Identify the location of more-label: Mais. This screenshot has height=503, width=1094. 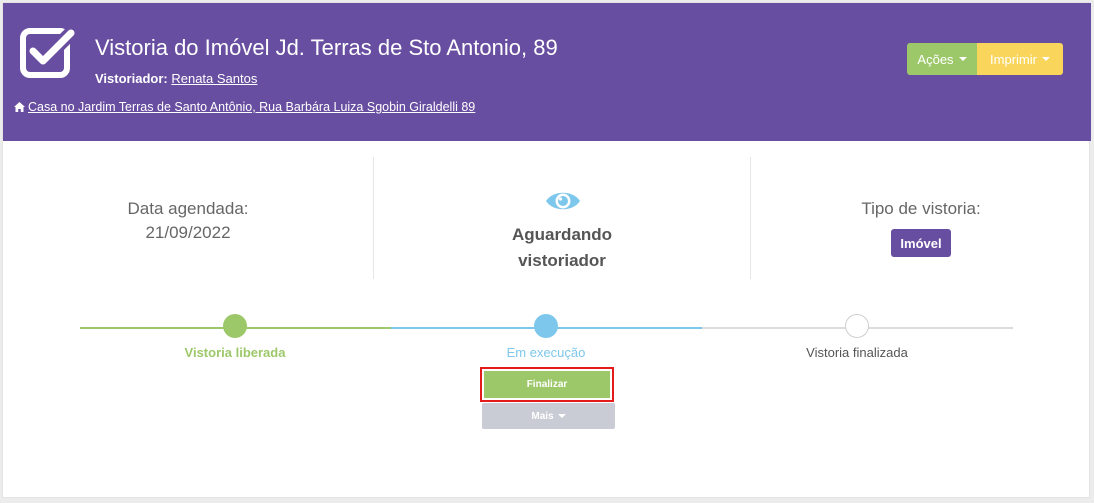
(542, 416).